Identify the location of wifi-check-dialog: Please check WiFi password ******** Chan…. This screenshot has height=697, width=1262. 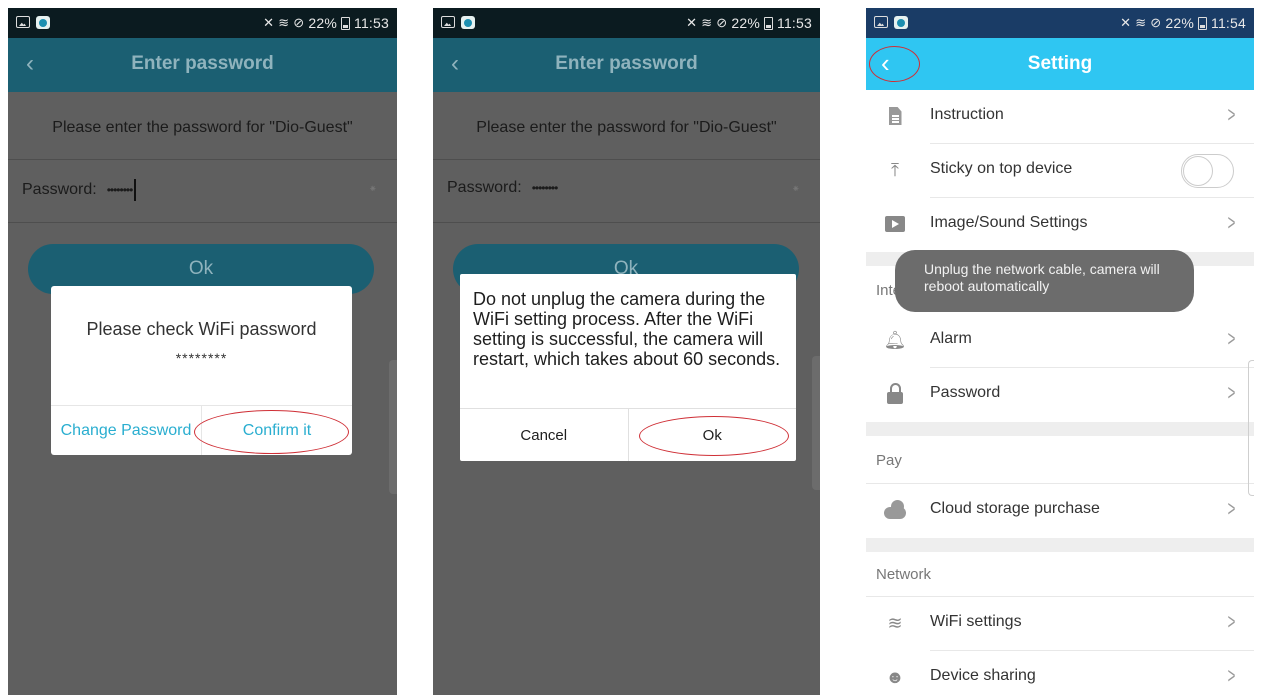
(201, 370).